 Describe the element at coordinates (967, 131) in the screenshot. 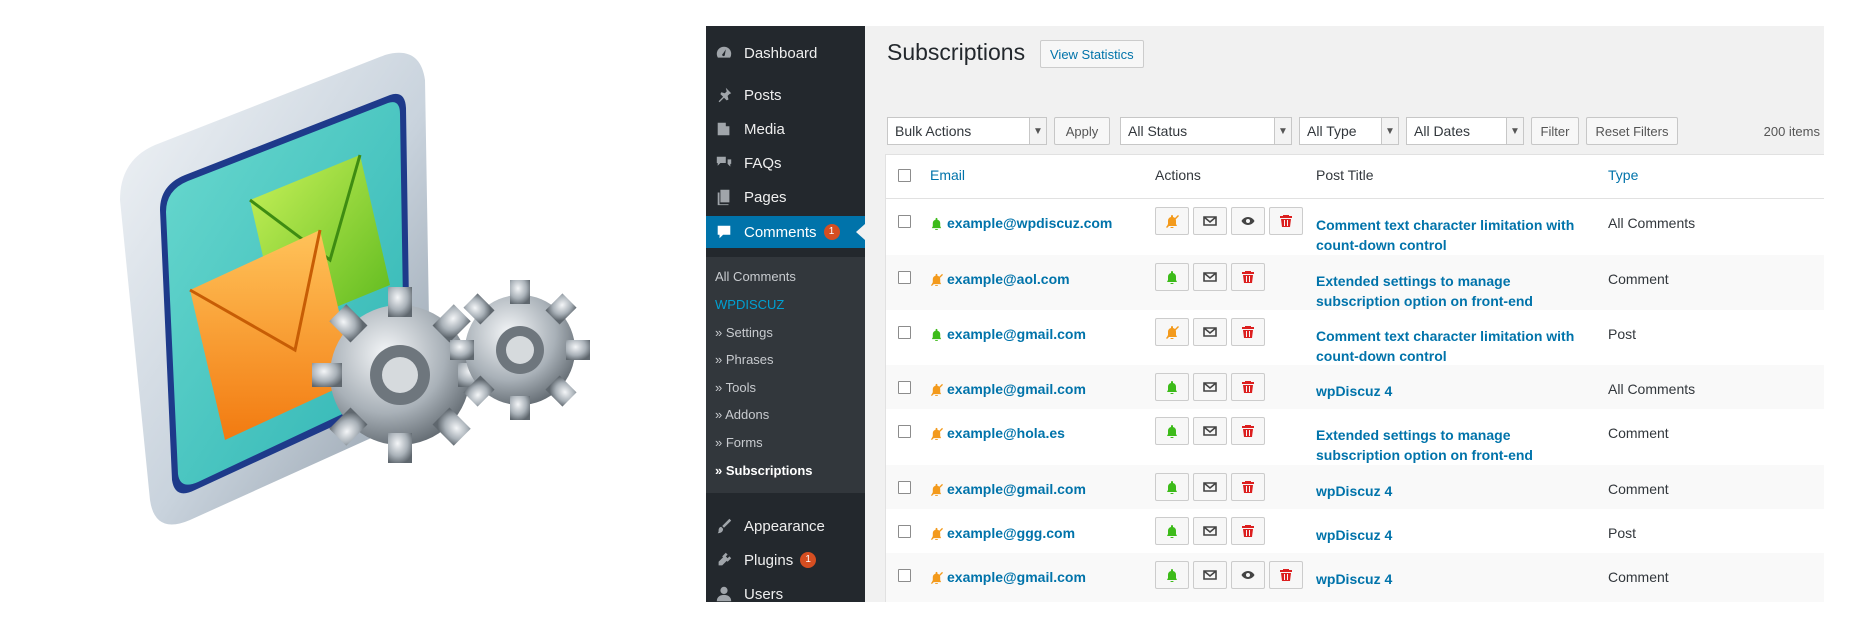

I see `bulk-actions-select: Bulk Actions ▼` at that location.